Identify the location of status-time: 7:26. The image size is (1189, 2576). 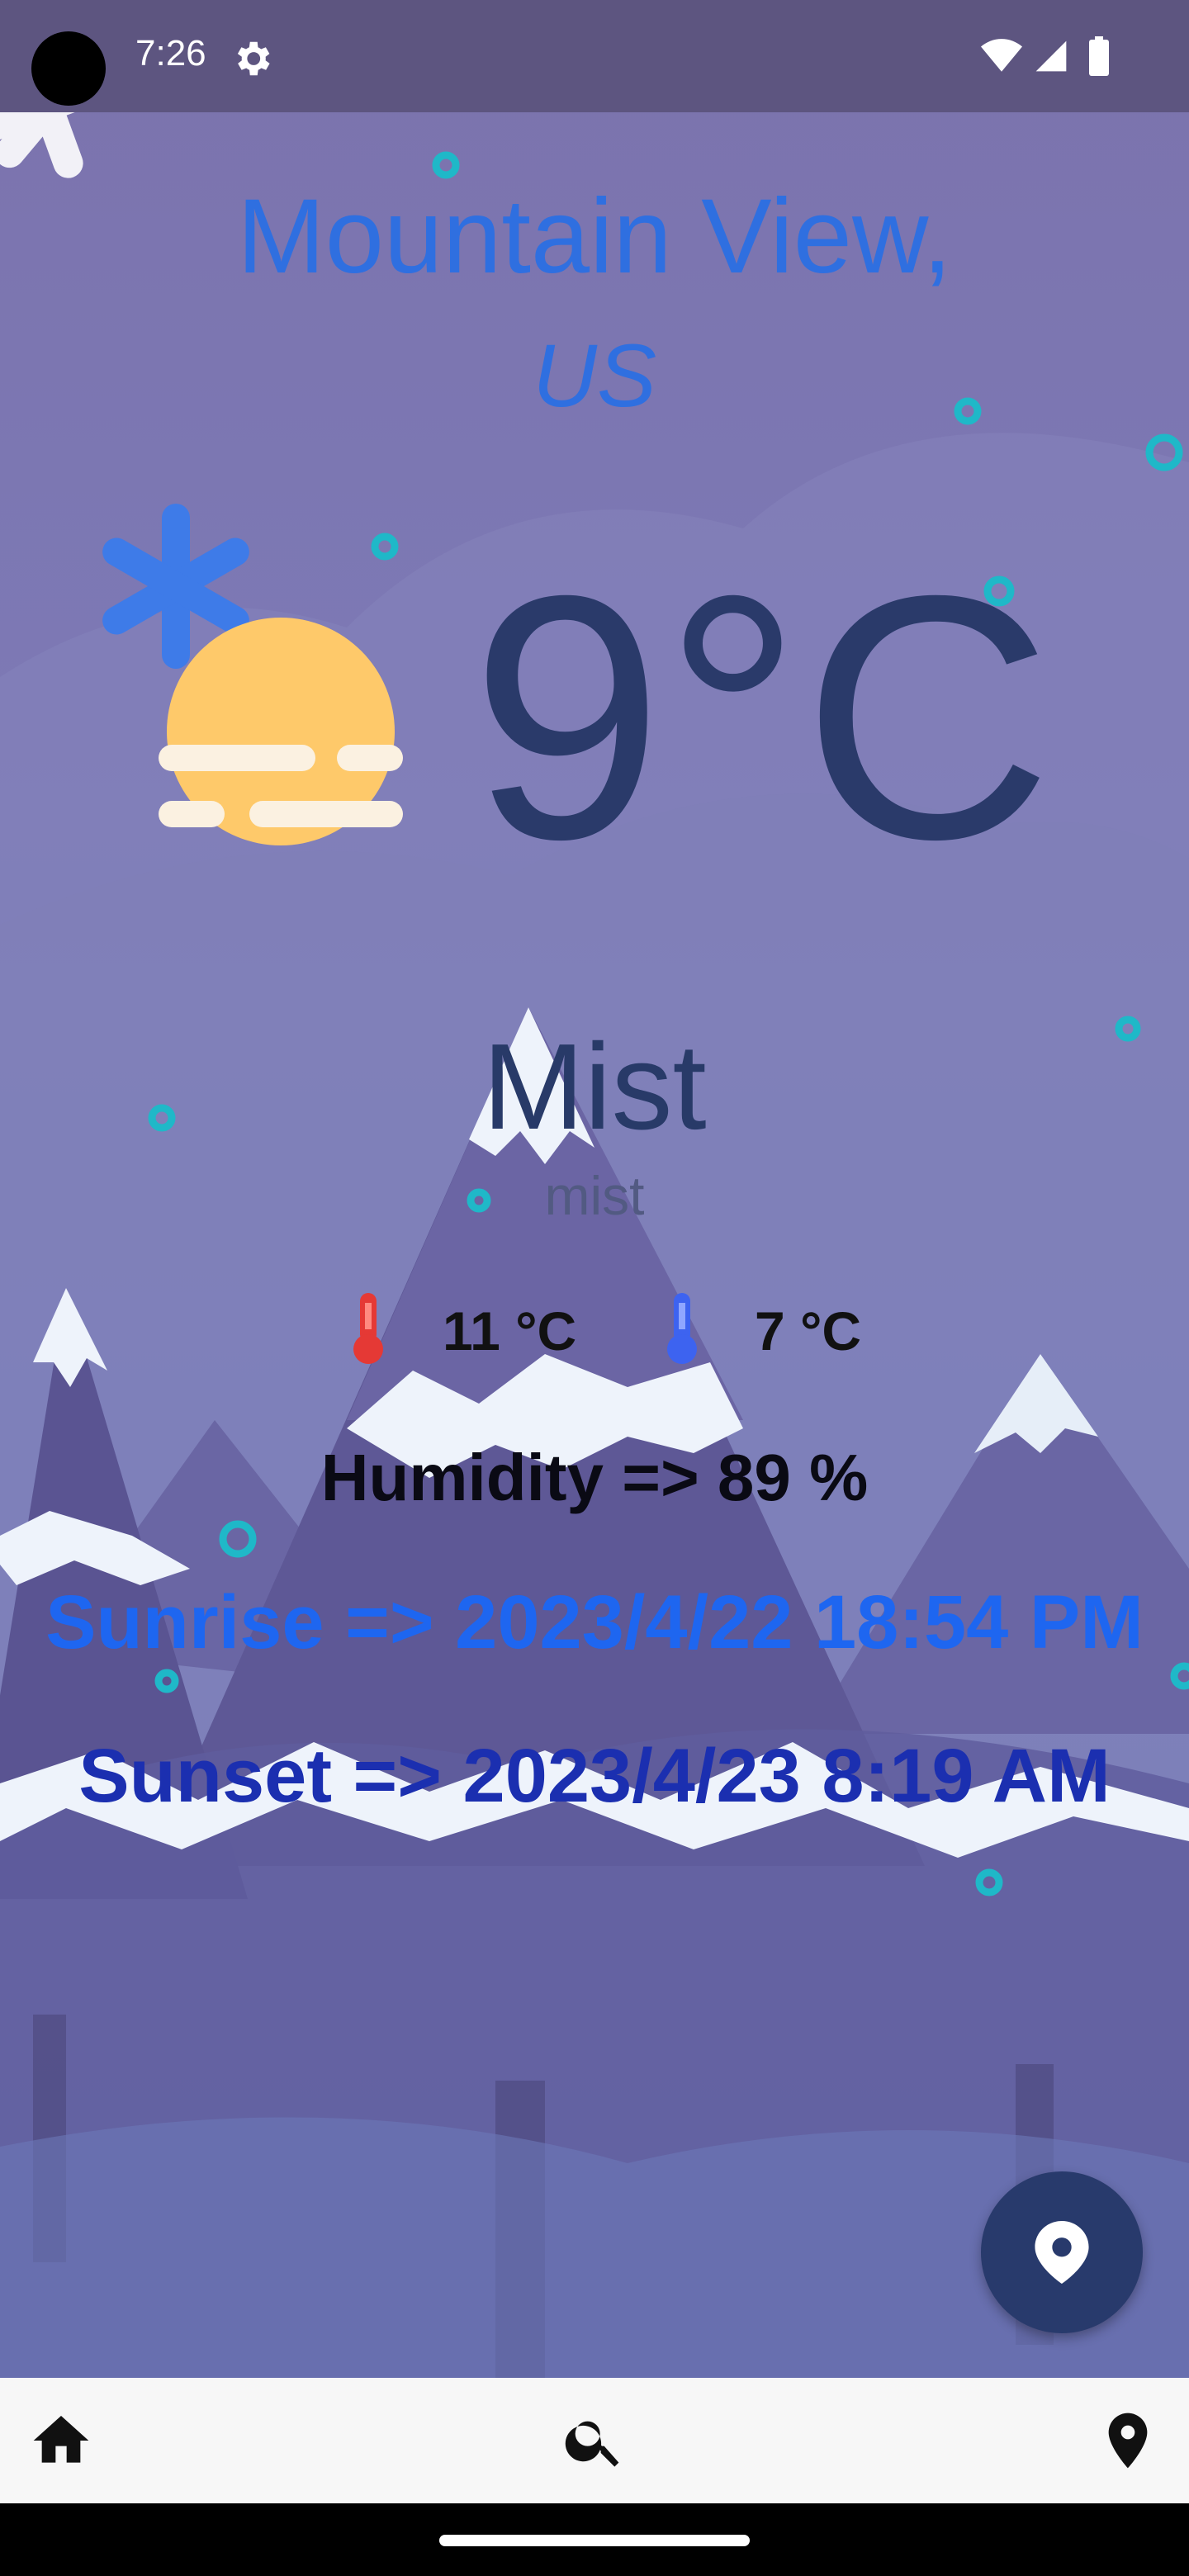
(170, 53).